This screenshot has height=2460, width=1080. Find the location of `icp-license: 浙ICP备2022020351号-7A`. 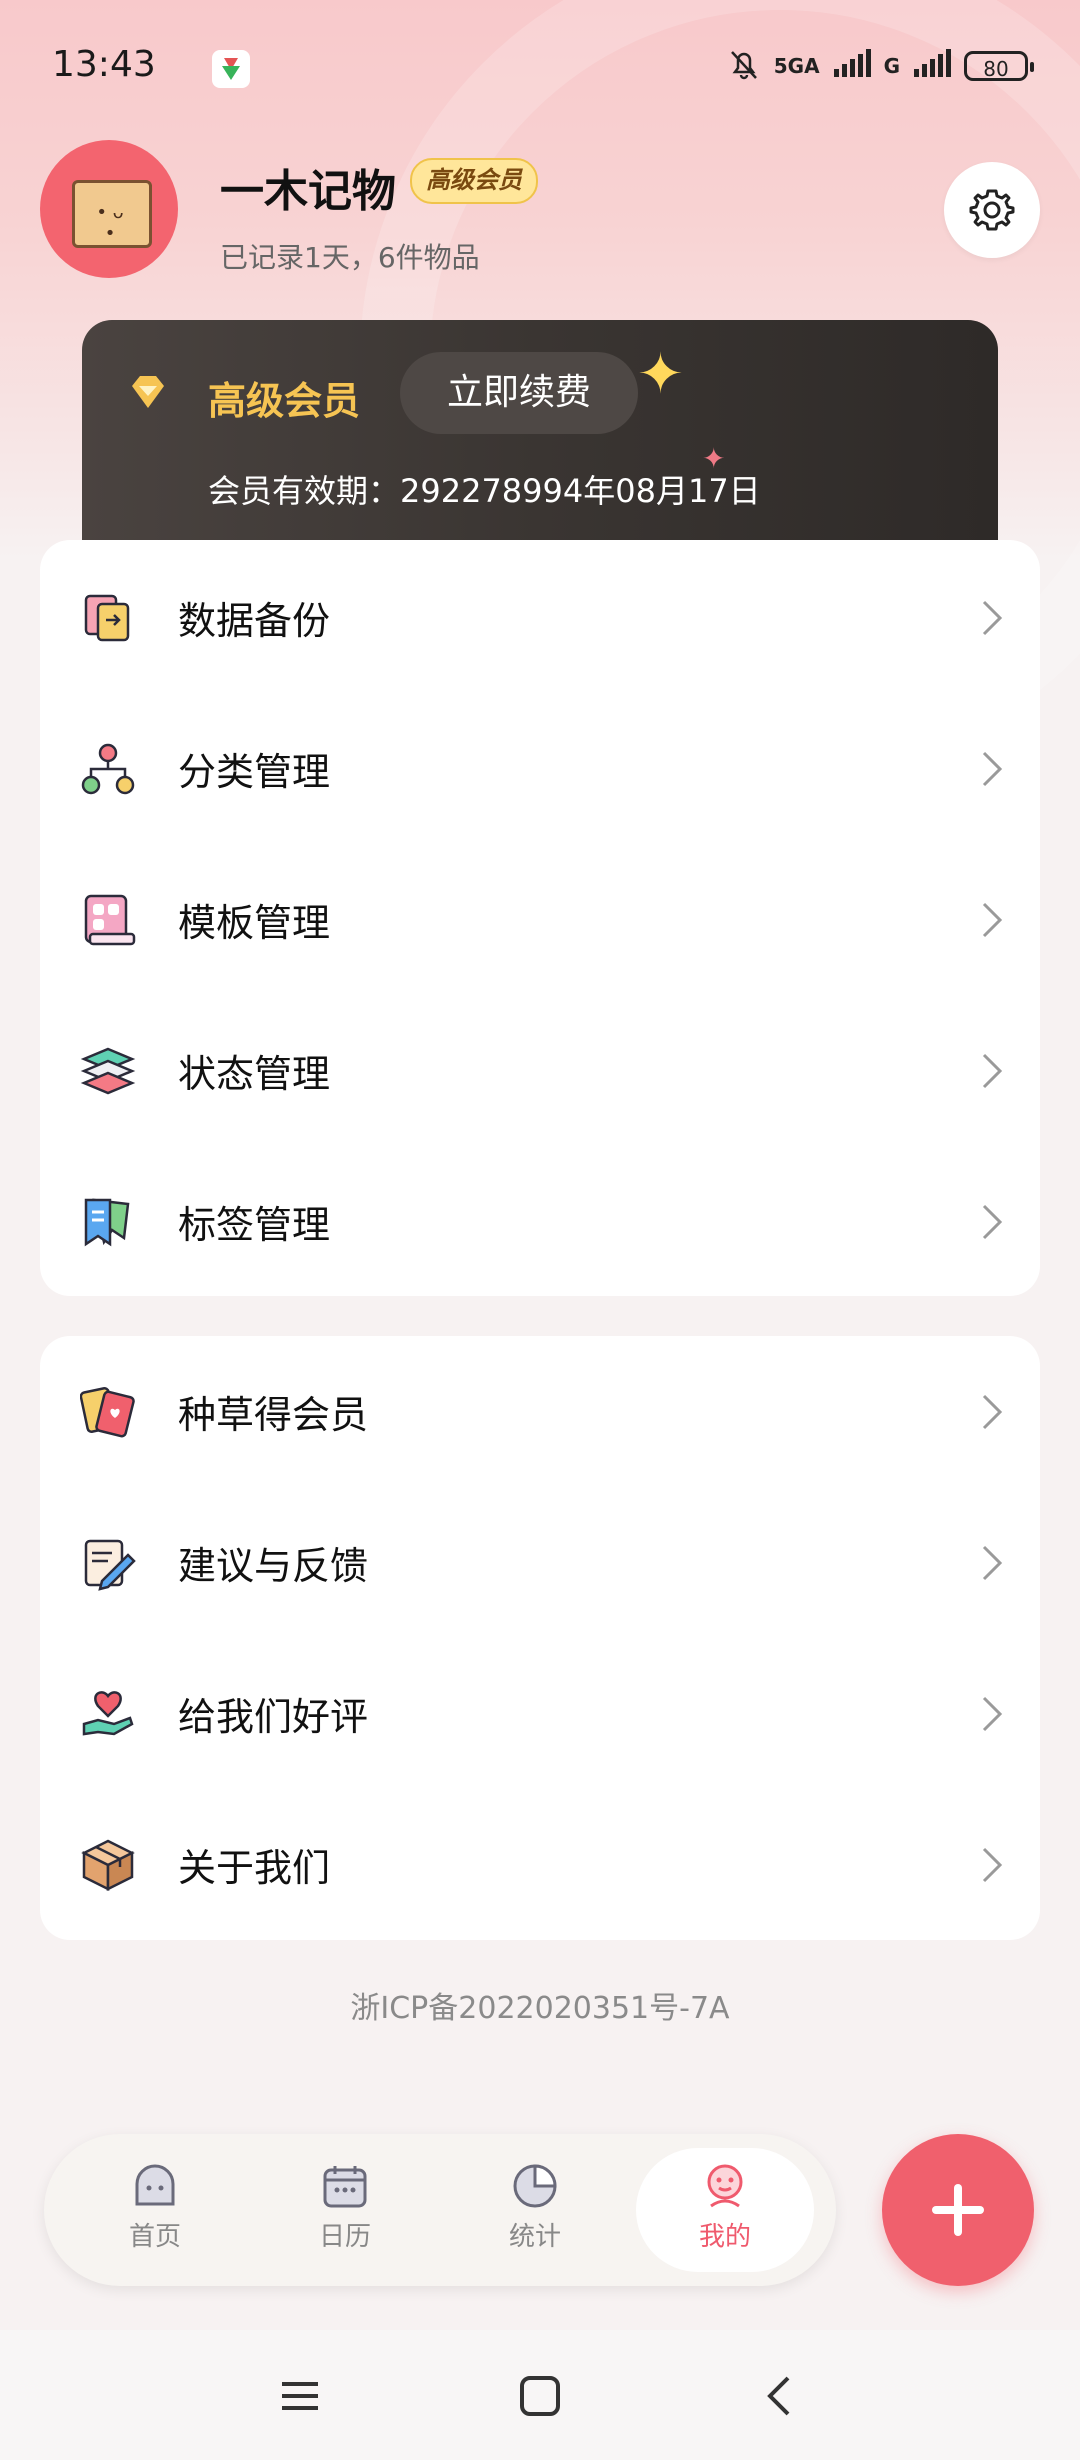

icp-license: 浙ICP备2022020351号-7A is located at coordinates (540, 2005).